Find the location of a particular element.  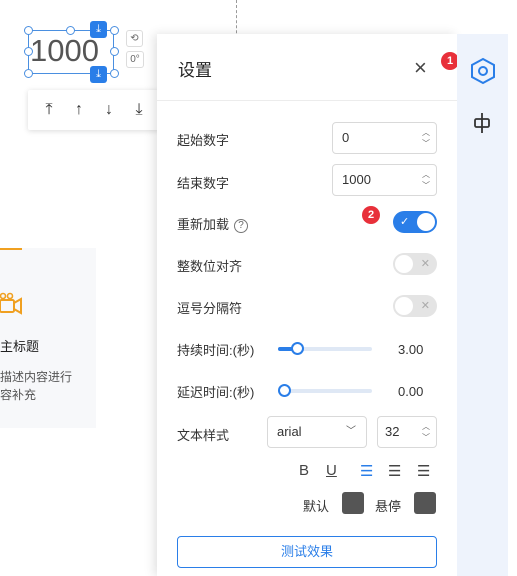

end-number-label: 结束数字 is located at coordinates (203, 183).